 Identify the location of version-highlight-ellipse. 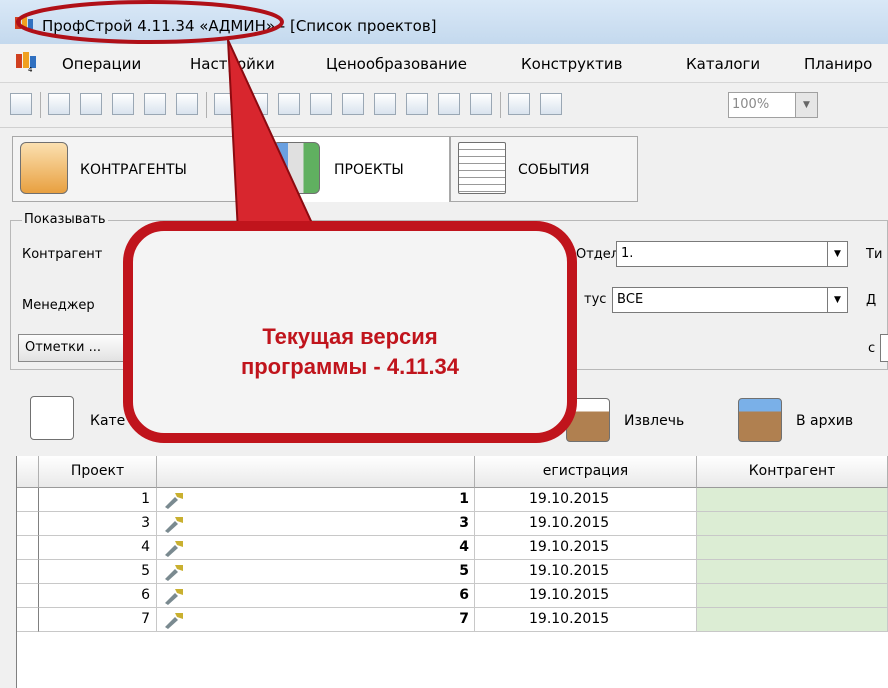
(150, 22).